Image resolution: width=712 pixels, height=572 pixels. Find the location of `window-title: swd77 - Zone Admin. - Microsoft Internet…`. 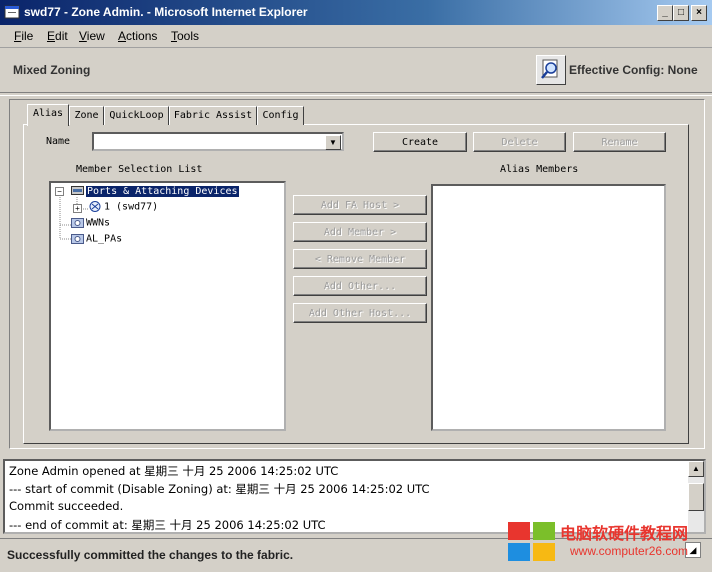

window-title: swd77 - Zone Admin. - Microsoft Internet… is located at coordinates (166, 12).